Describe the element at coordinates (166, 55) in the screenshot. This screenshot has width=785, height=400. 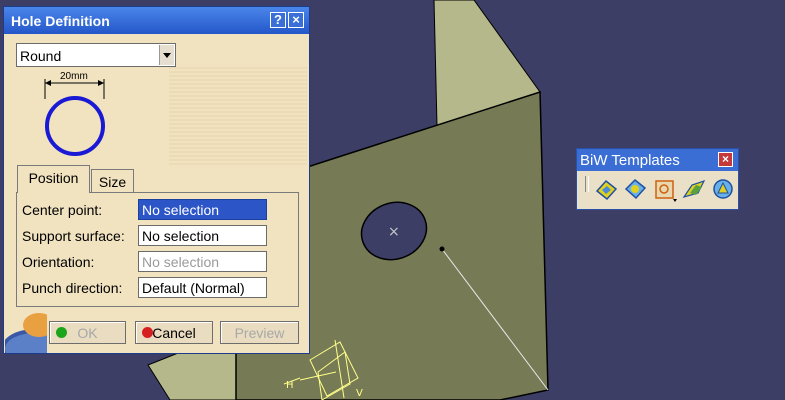
I see `chevron-down-icon` at that location.